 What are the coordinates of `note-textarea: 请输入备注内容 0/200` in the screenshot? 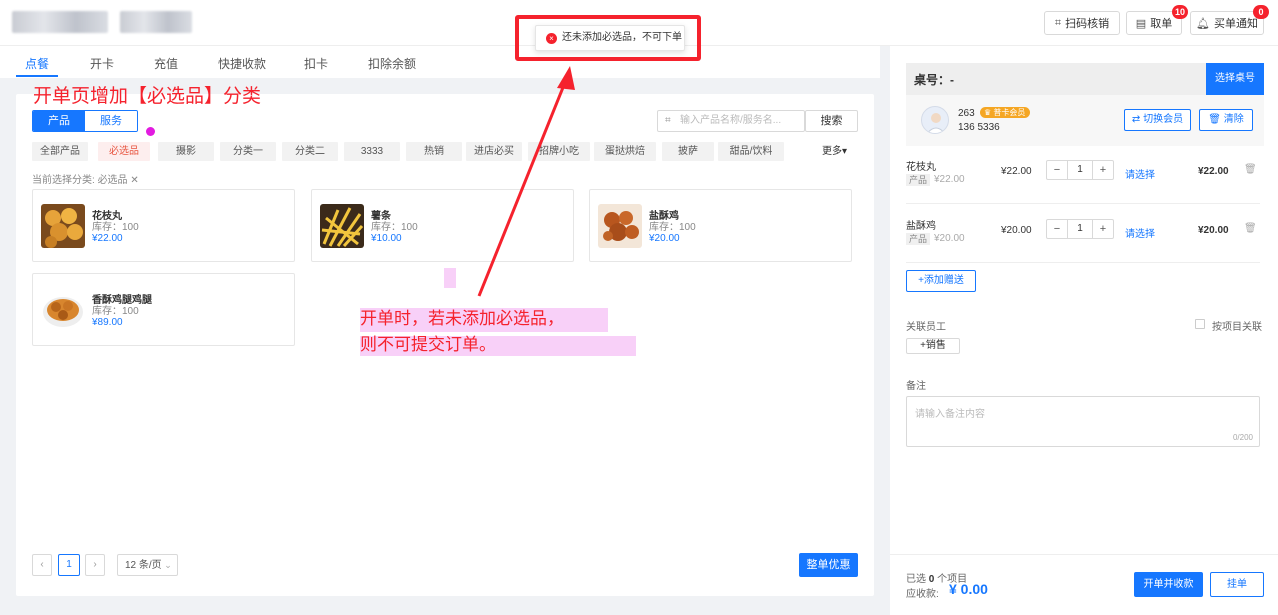 It's located at (1083, 421).